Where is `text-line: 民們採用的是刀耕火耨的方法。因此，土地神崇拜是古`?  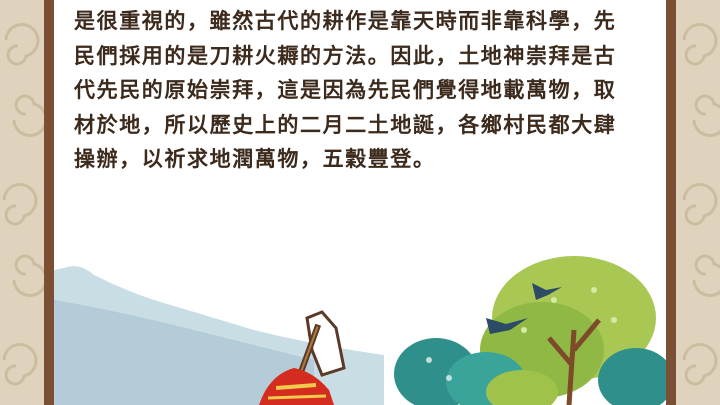
text-line: 民們採用的是刀耕火耨的方法。因此，土地神崇拜是古 is located at coordinates (345, 55).